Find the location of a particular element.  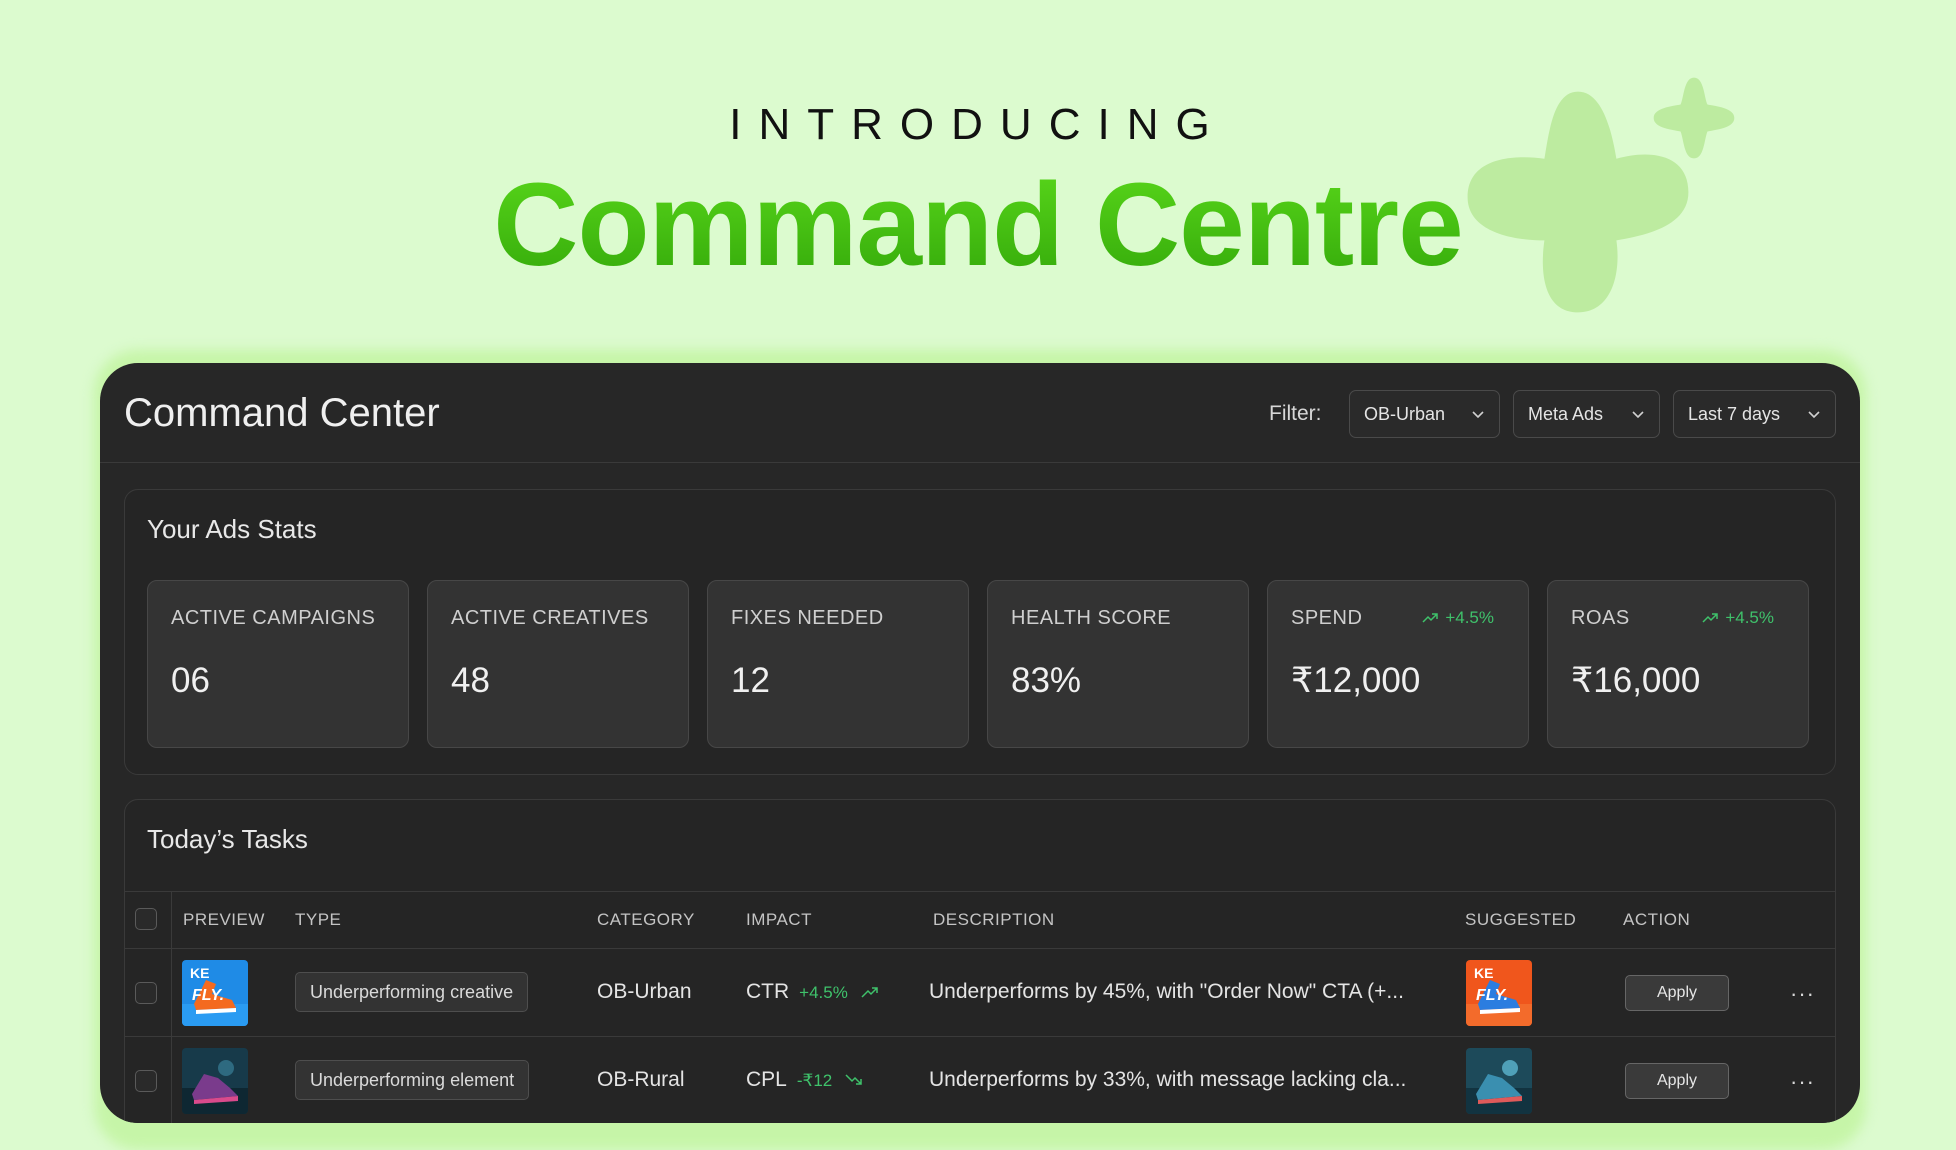

stat-value: ₹12,000 is located at coordinates (1356, 680).